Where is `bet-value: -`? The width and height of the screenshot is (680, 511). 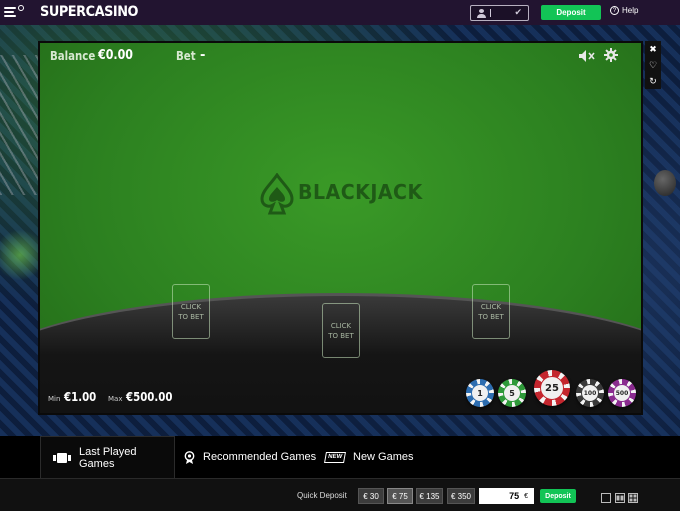 bet-value: - is located at coordinates (203, 55).